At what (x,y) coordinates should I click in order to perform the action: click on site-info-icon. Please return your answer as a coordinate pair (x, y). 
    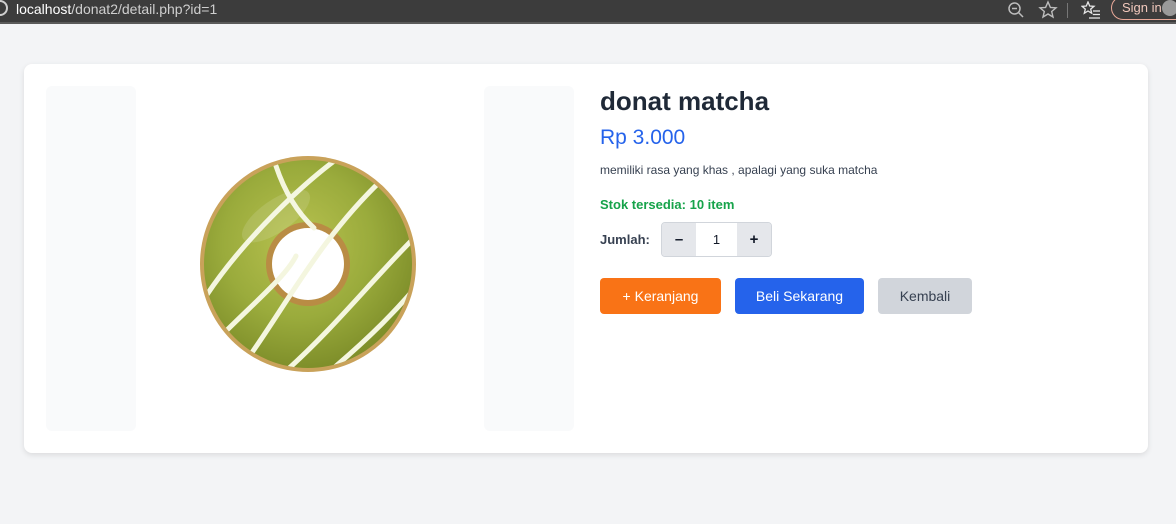
    Looking at the image, I should click on (4, 8).